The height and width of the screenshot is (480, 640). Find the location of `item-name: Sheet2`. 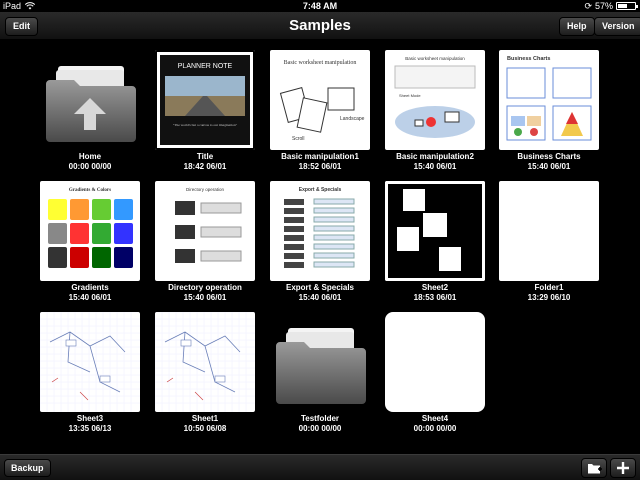

item-name: Sheet2 is located at coordinates (435, 287).